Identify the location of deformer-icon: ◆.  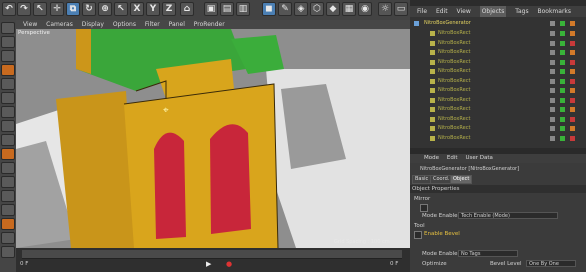
(333, 9).